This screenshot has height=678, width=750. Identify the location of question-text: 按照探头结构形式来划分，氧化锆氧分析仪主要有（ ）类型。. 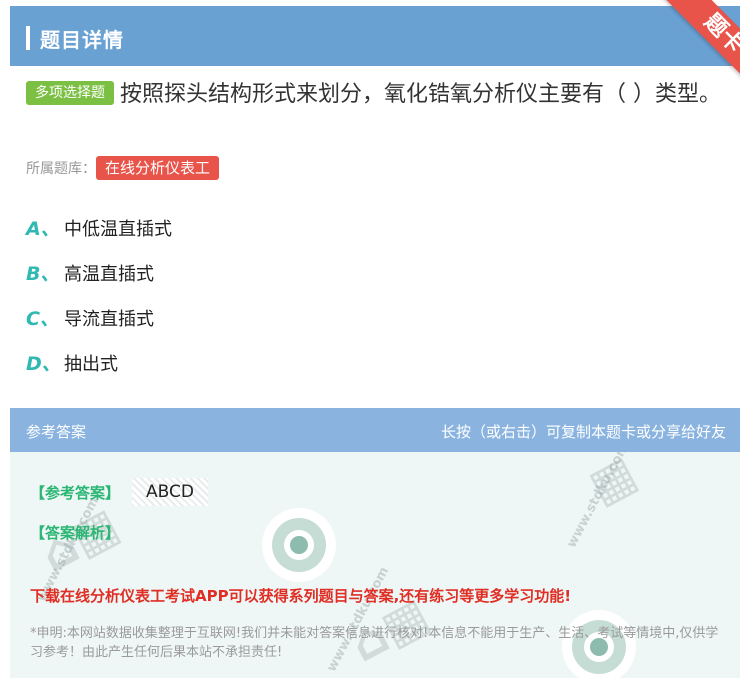
(420, 94).